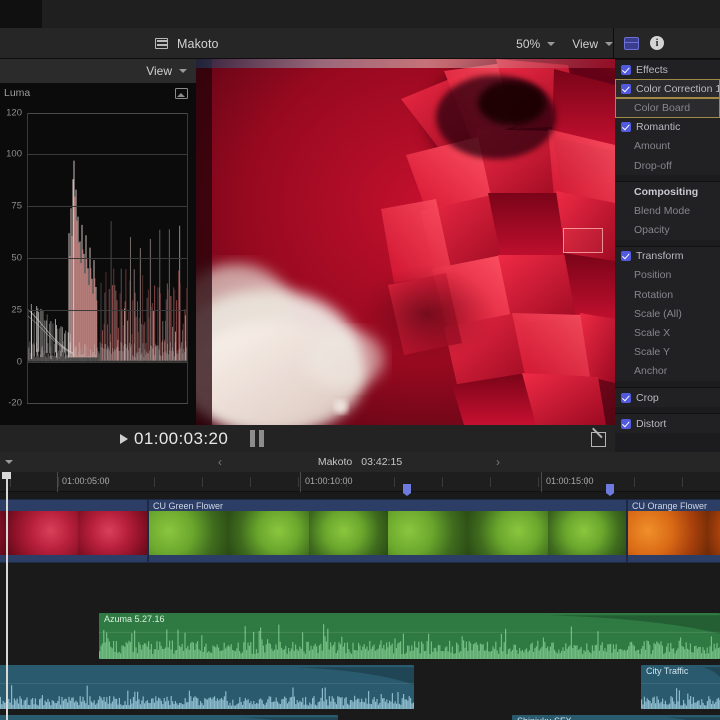  Describe the element at coordinates (680, 687) in the screenshot. I see `timeline-audio-clip: City Traffic` at that location.